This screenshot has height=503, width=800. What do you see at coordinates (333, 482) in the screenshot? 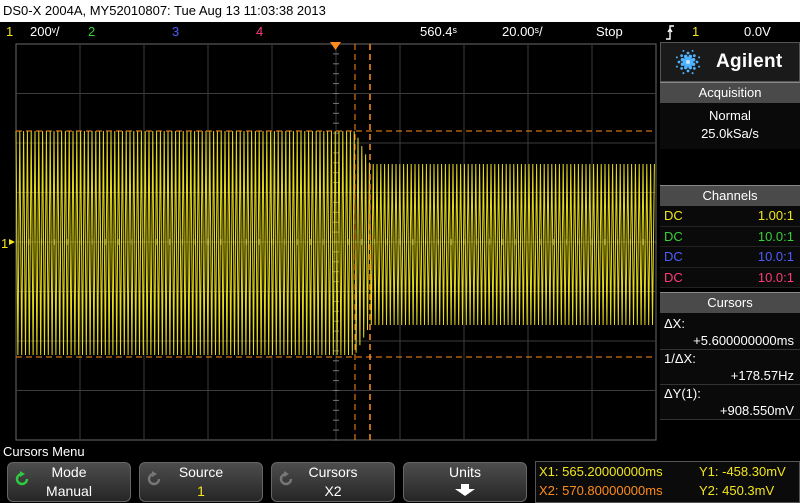
I see `cursors-softkey: Cursors X2` at bounding box center [333, 482].